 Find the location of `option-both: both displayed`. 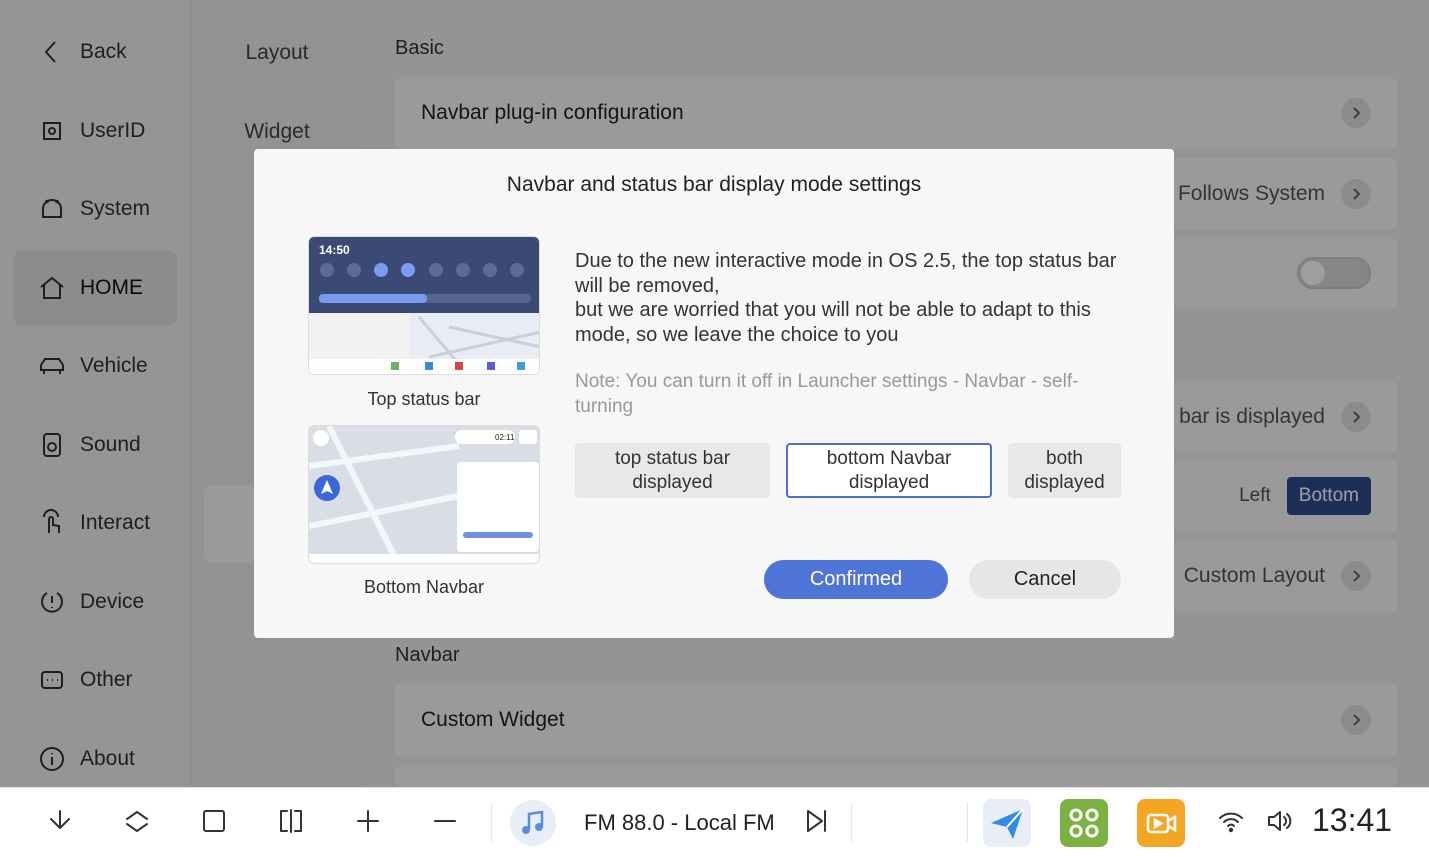

option-both: both displayed is located at coordinates (1064, 470).